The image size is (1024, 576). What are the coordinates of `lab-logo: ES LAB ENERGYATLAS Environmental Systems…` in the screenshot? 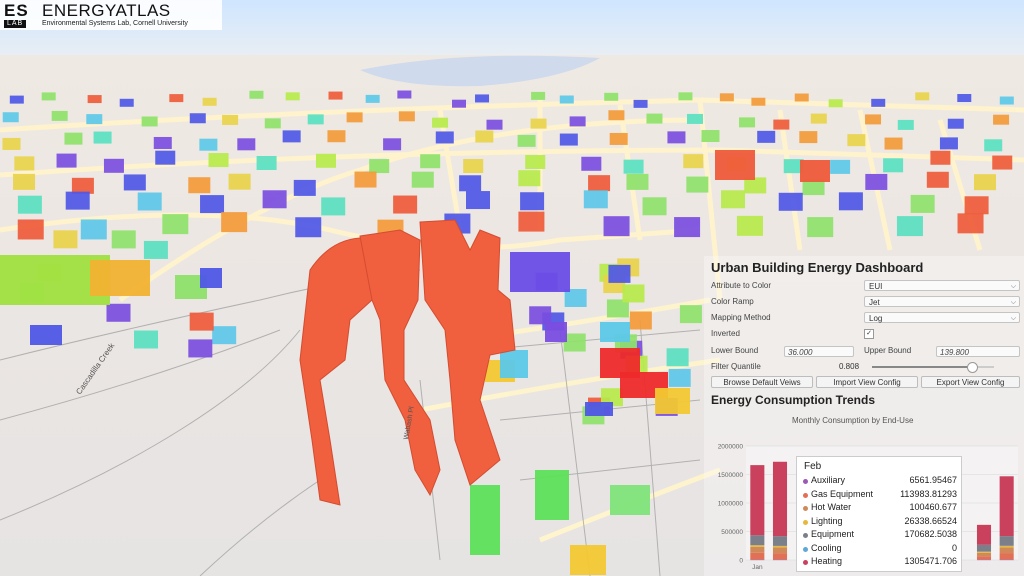 It's located at (111, 15).